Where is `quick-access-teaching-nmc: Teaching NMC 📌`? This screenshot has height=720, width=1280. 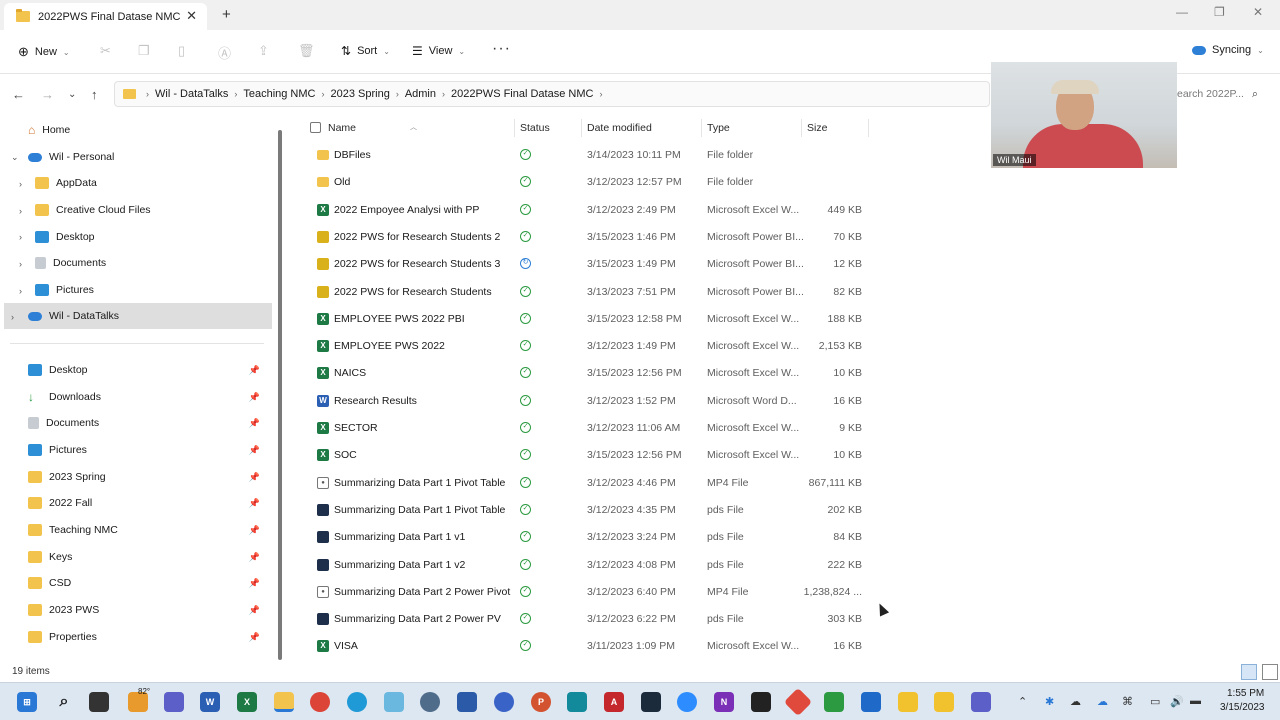
quick-access-teaching-nmc: Teaching NMC 📌 is located at coordinates (148, 530).